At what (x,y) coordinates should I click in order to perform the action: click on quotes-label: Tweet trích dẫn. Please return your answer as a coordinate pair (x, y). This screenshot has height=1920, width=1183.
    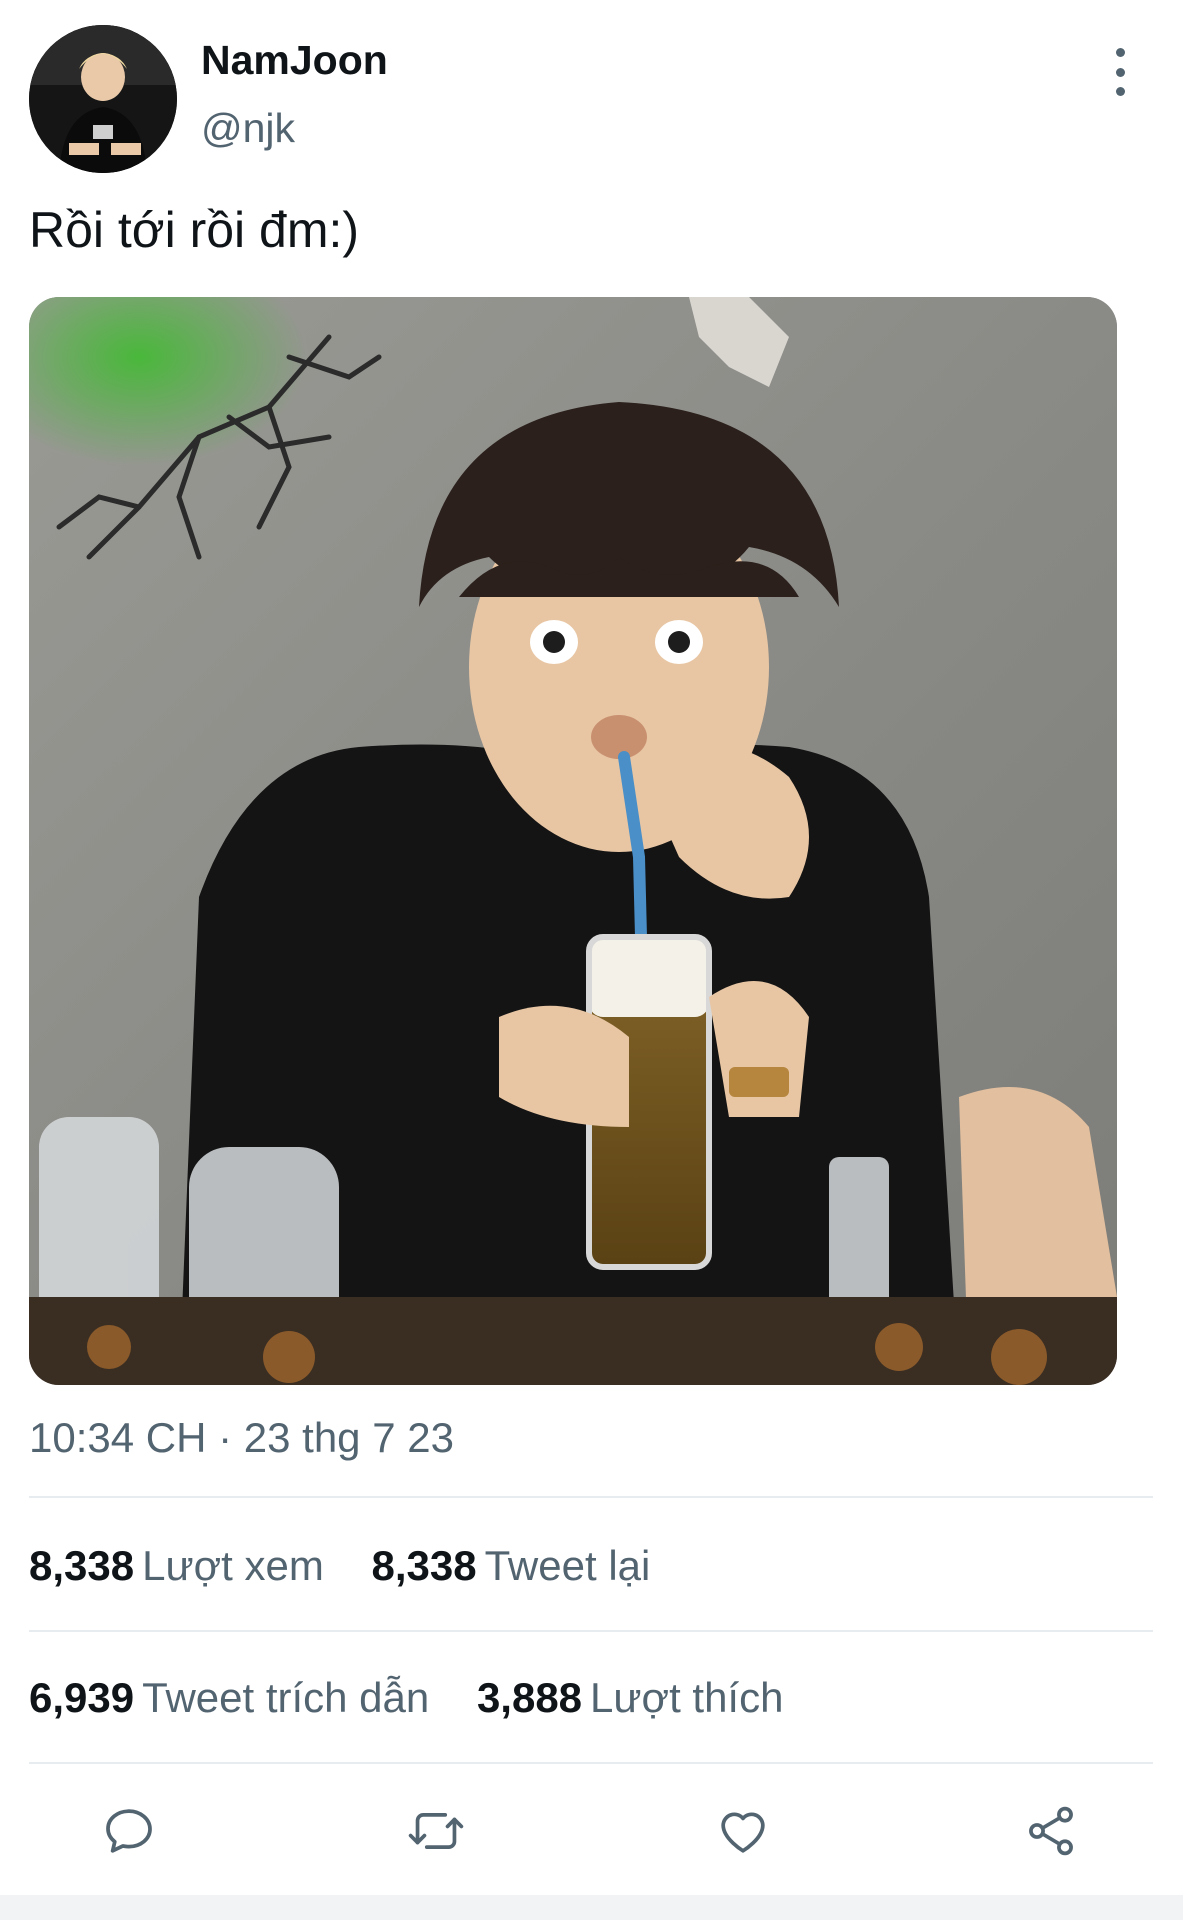
    Looking at the image, I should click on (286, 1697).